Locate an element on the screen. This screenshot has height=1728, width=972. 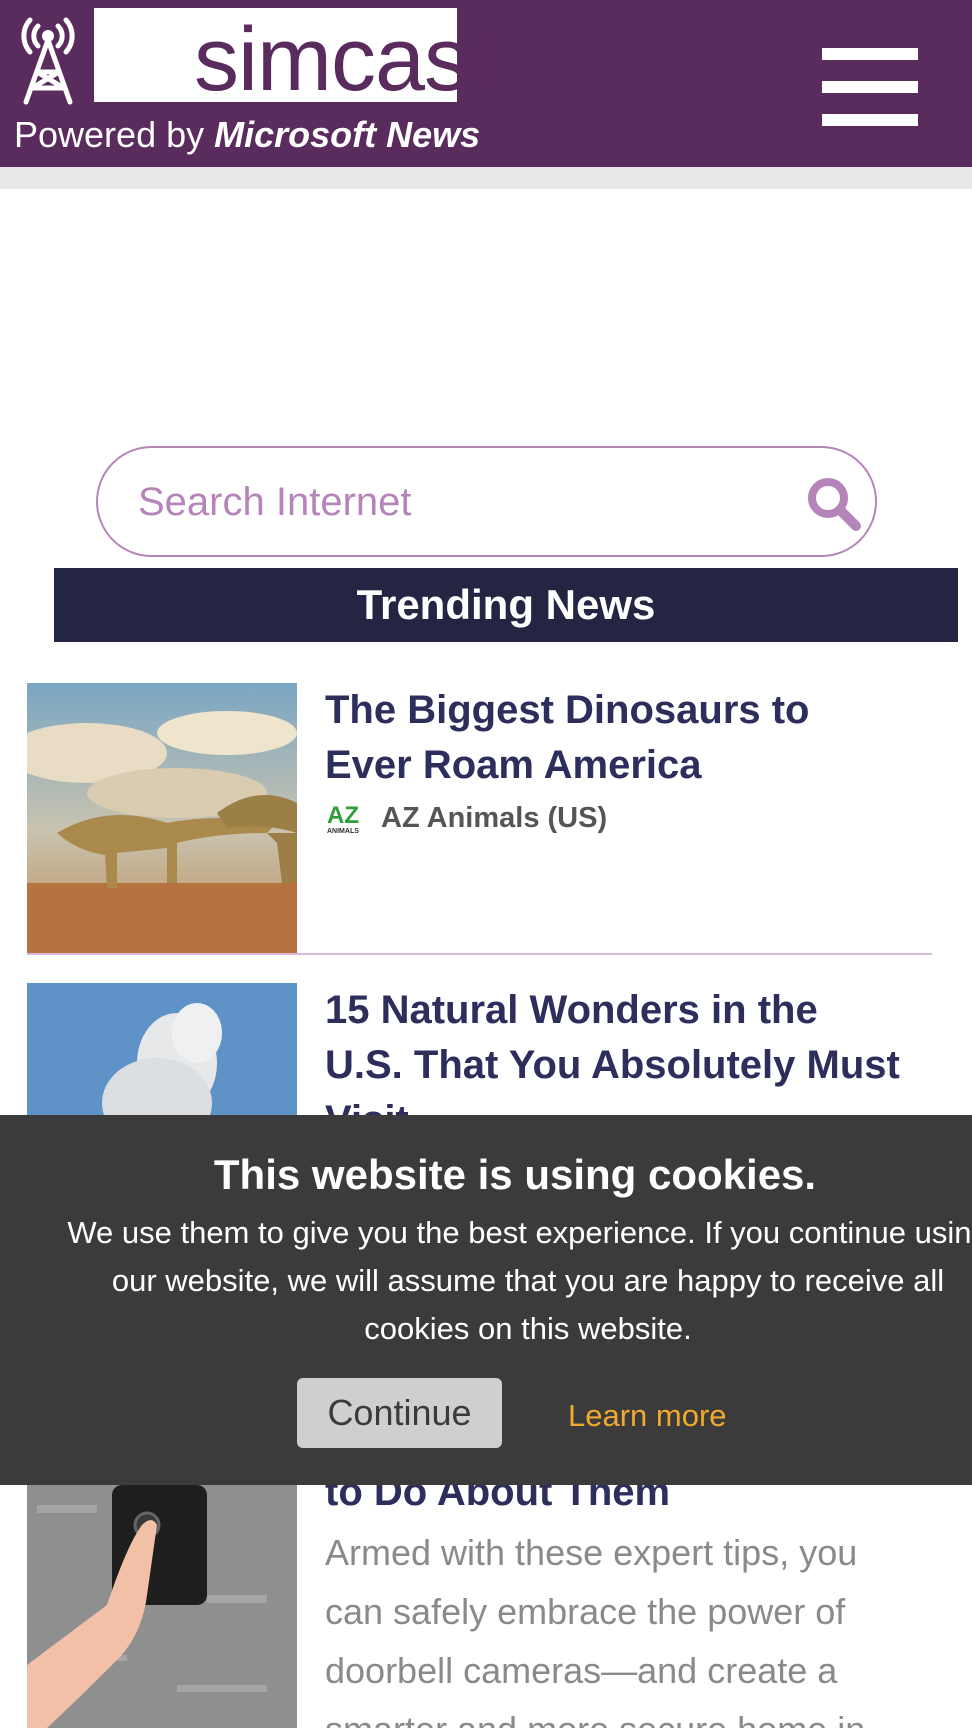
powered-by: Powered by Microsoft News is located at coordinates (247, 135).